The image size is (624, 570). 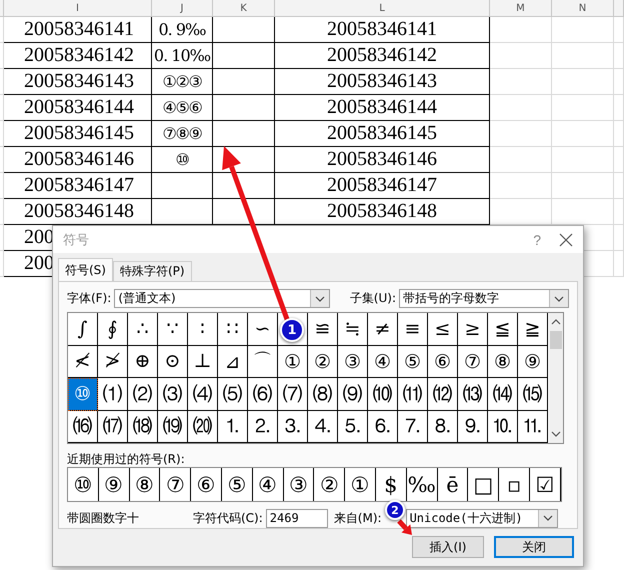 What do you see at coordinates (443, 329) in the screenshot?
I see `symbol-cell: ≤` at bounding box center [443, 329].